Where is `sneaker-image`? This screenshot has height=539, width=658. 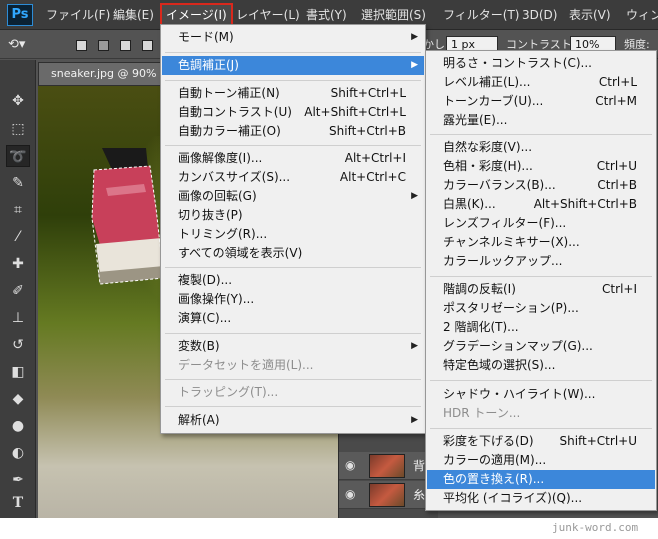 sneaker-image is located at coordinates (127, 216).